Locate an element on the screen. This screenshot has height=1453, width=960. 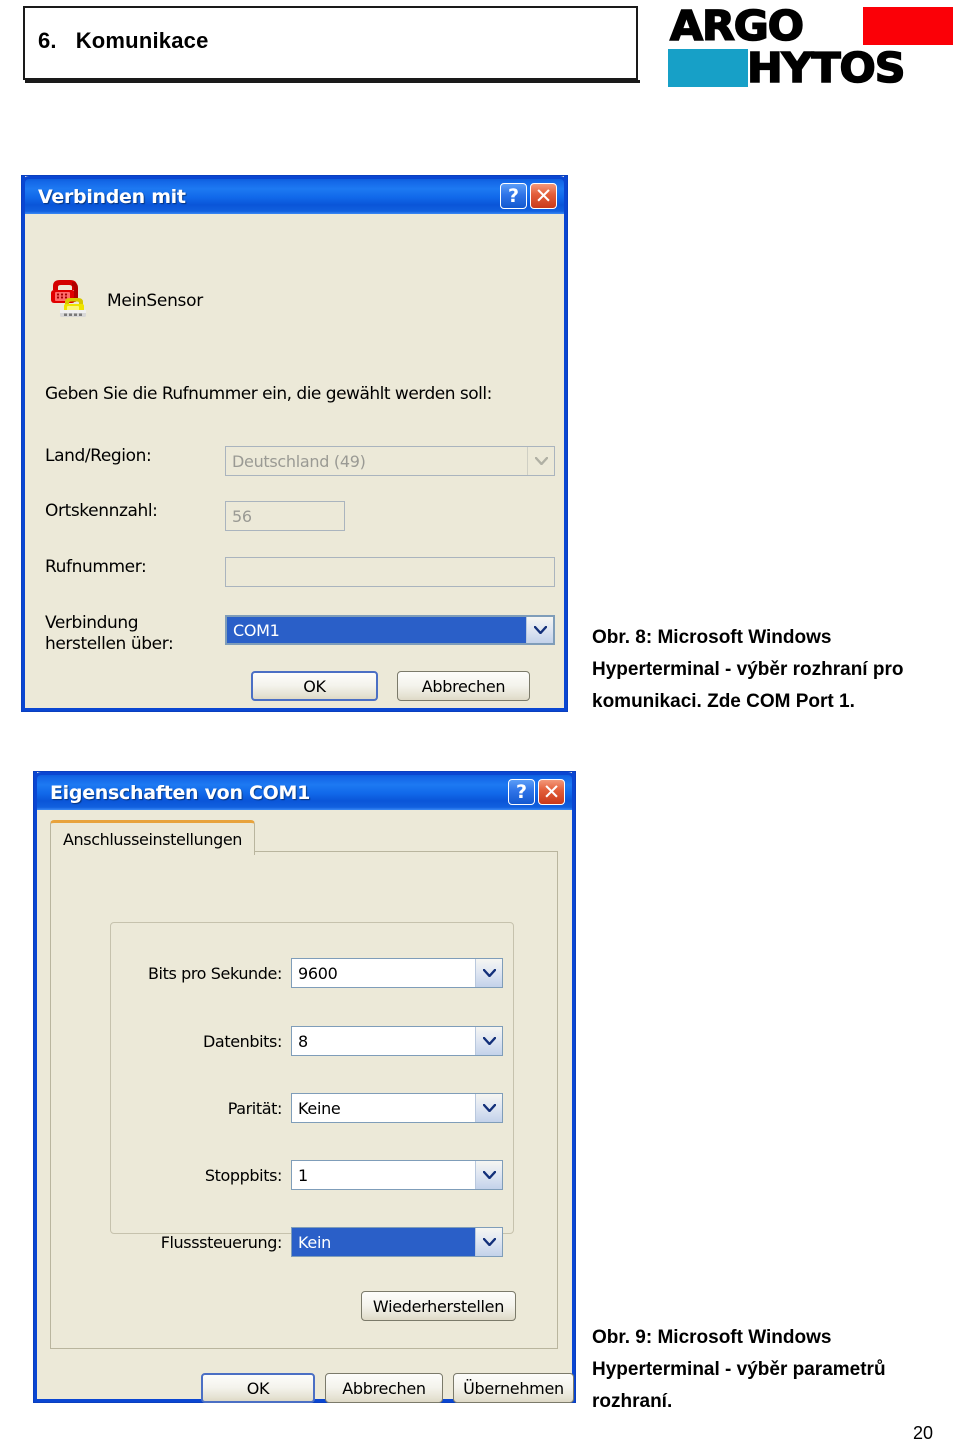
combobox-bits-pro-sekunde-value: 9600 is located at coordinates (318, 973).